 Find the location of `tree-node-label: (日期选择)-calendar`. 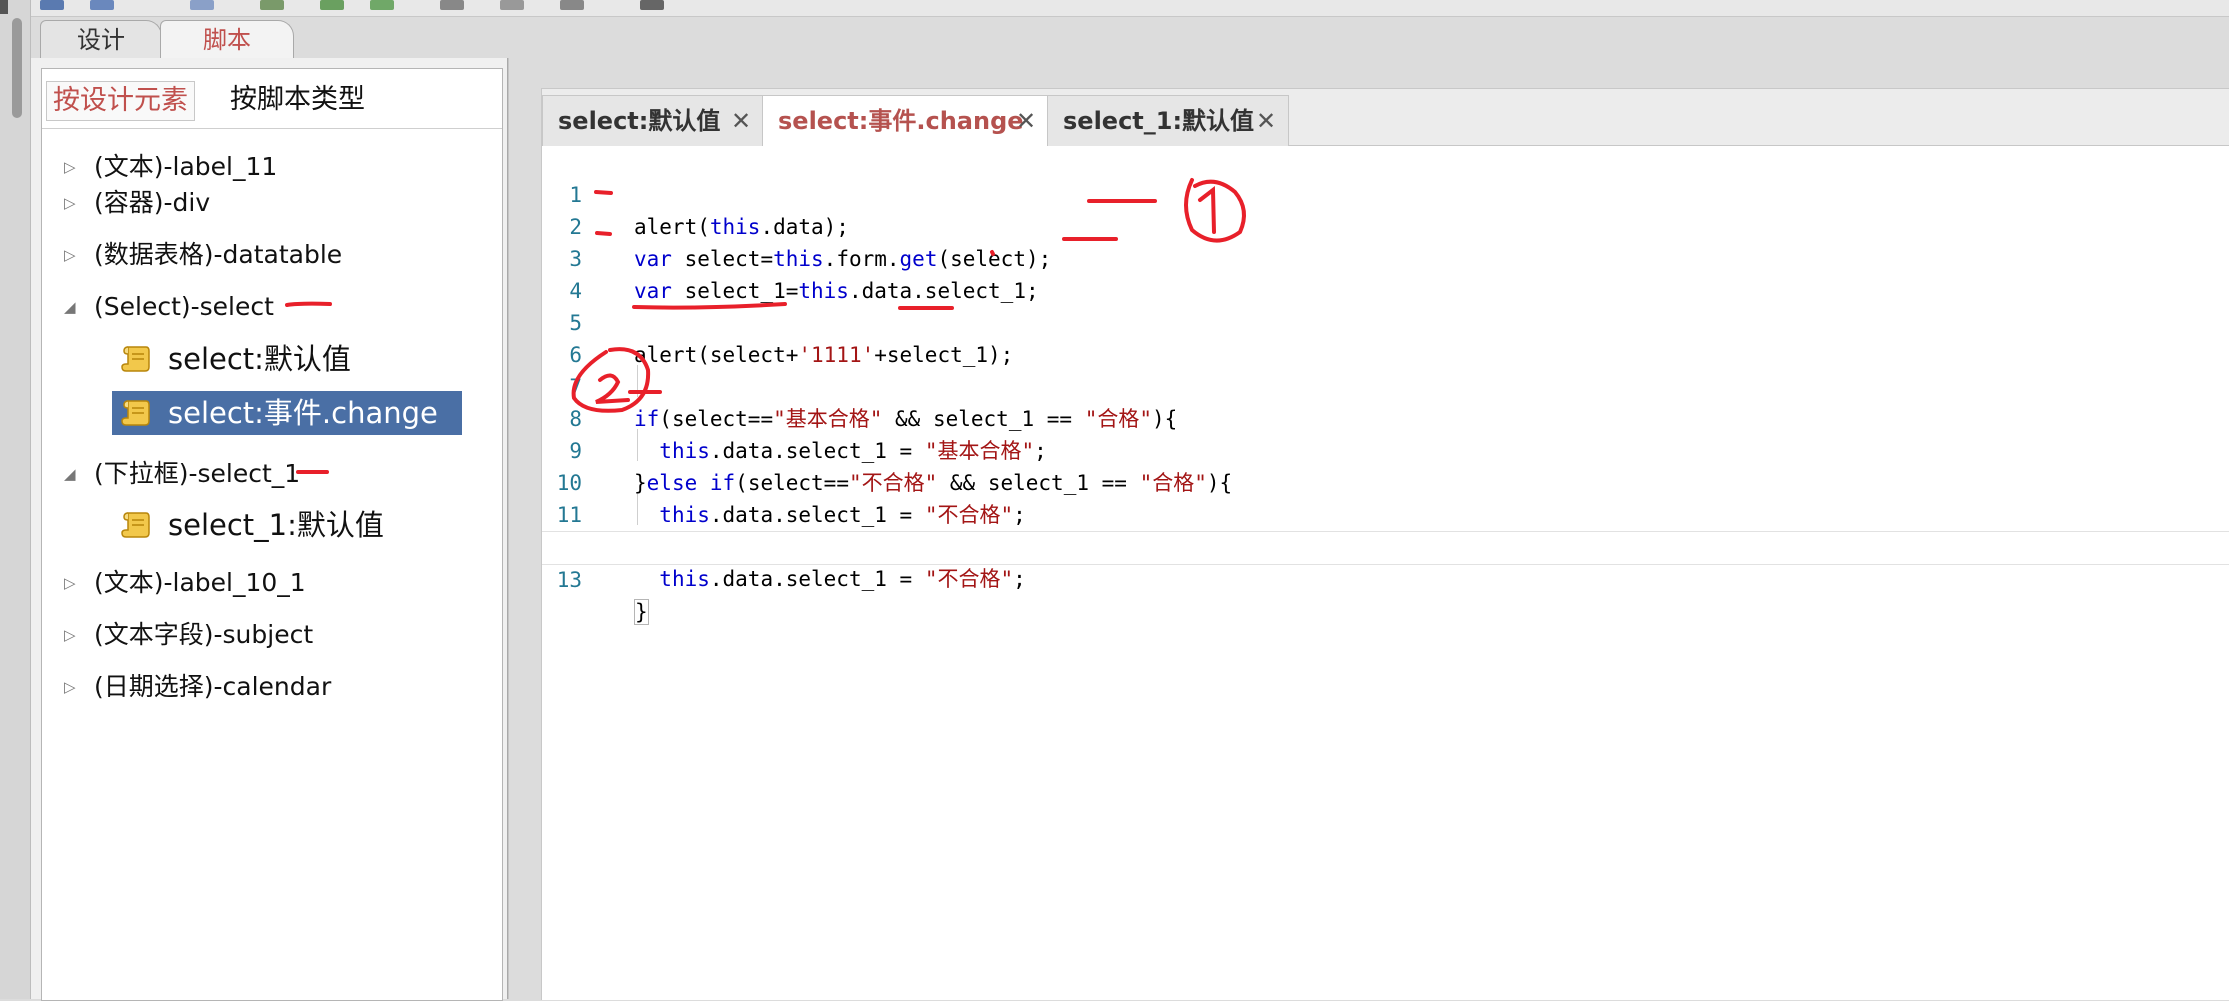

tree-node-label: (日期选择)-calendar is located at coordinates (213, 686).